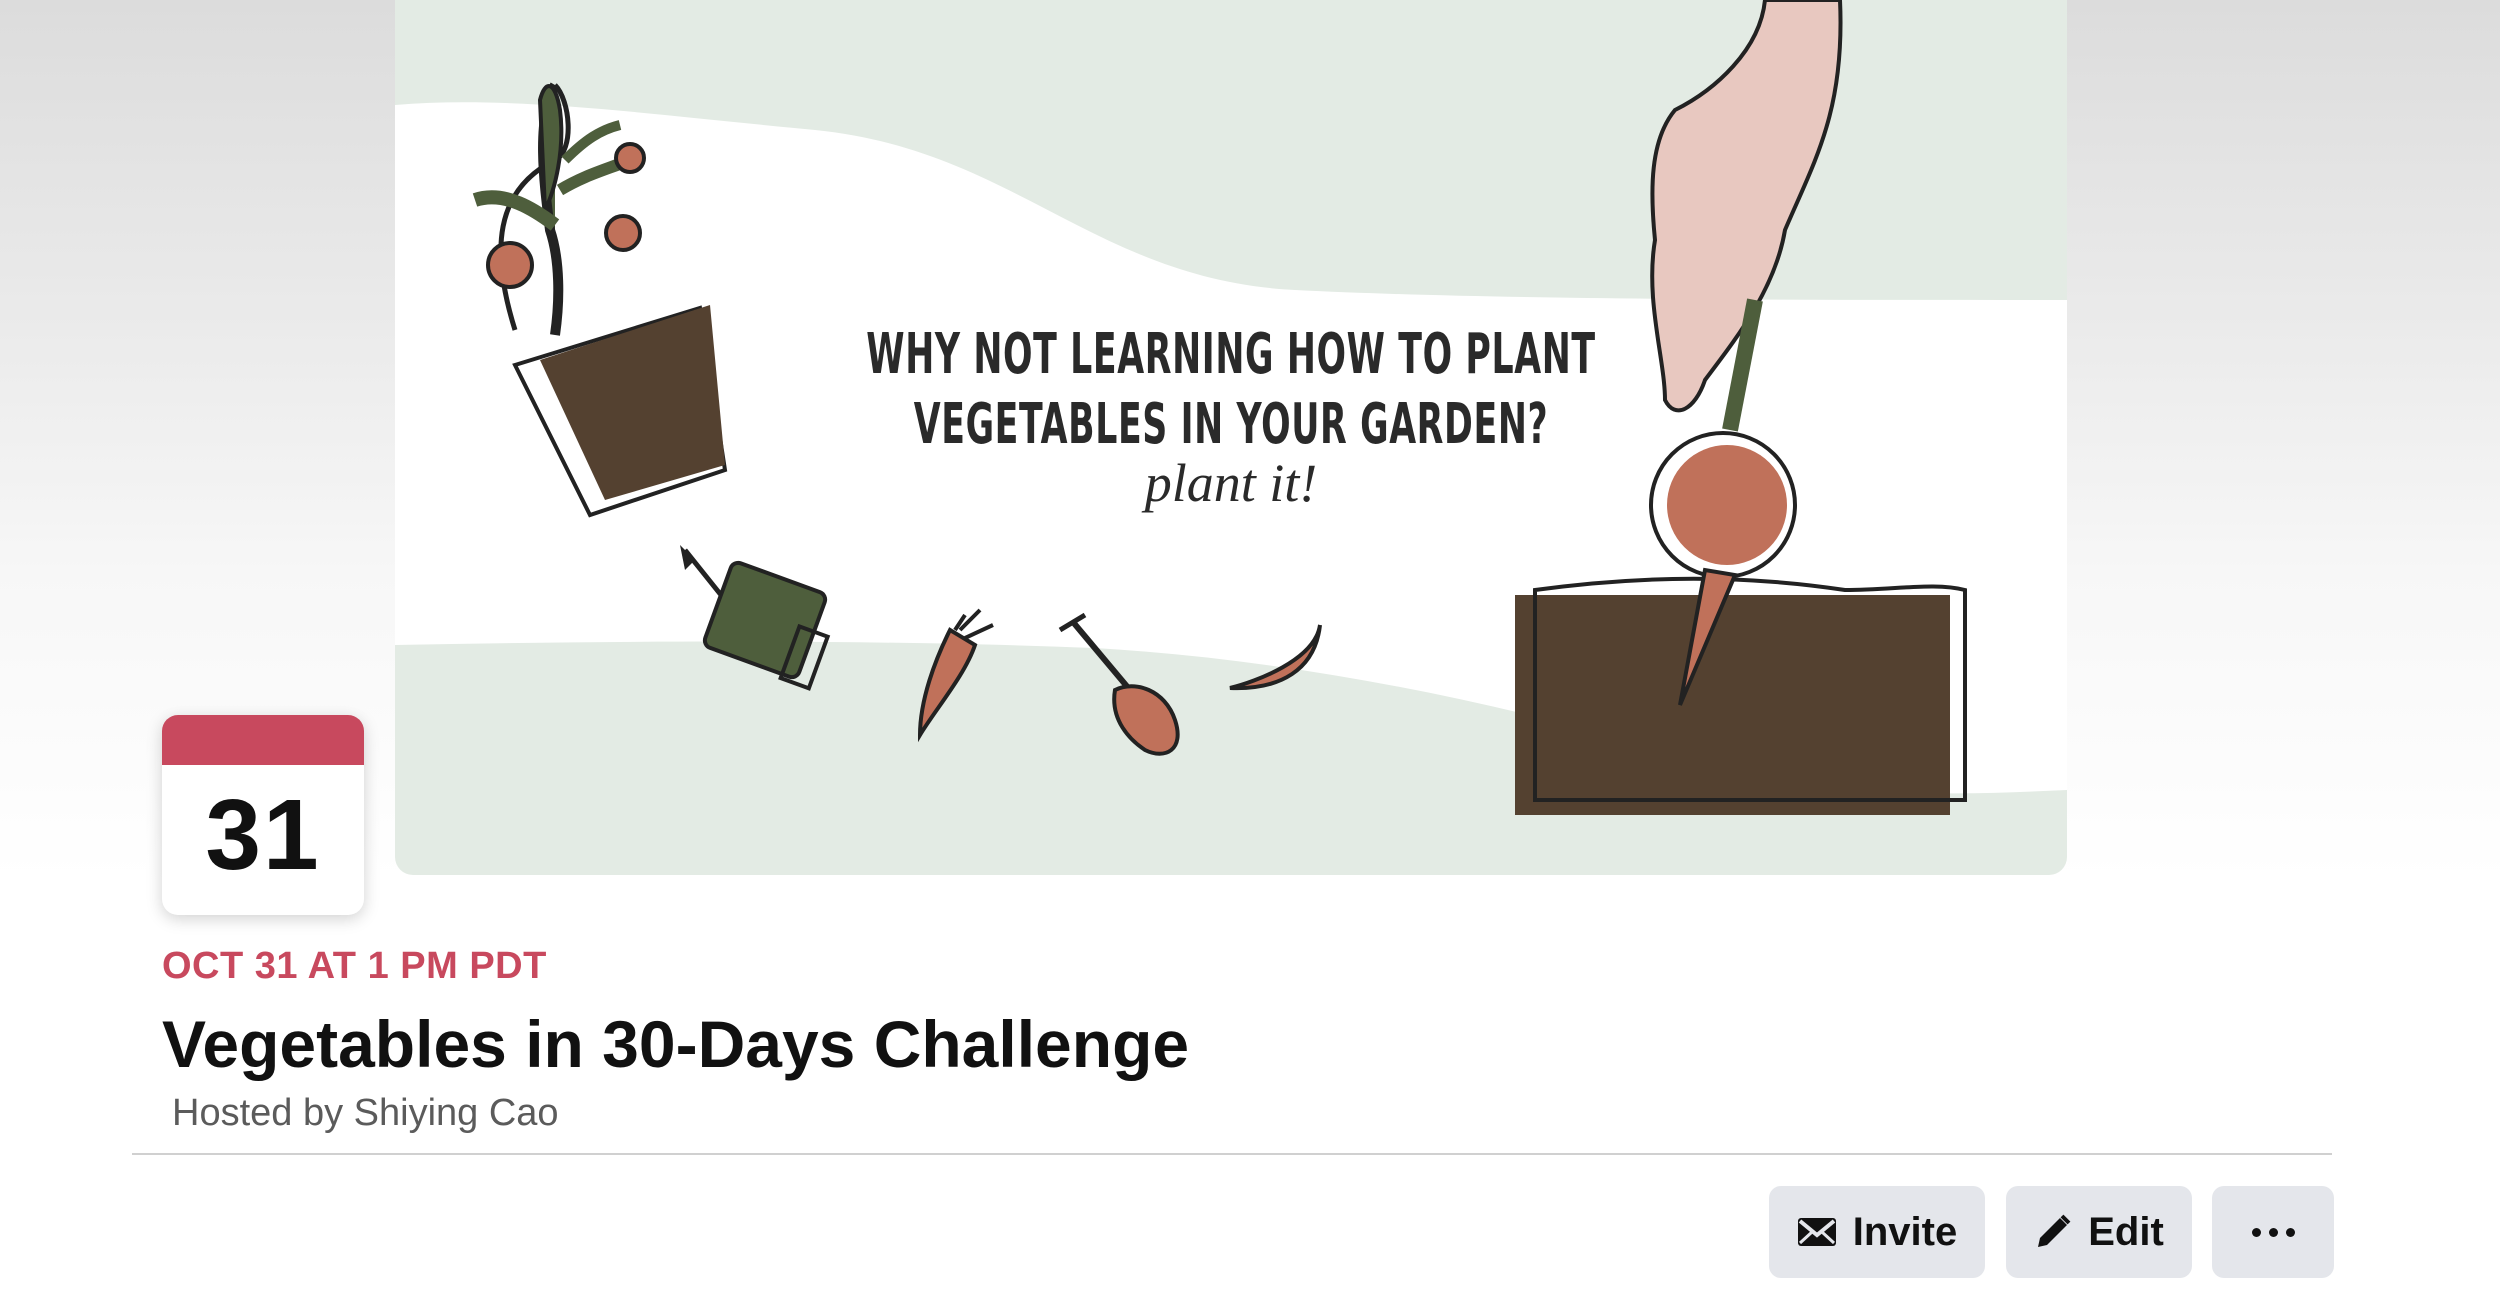 This screenshot has height=1308, width=2500. What do you see at coordinates (263, 740) in the screenshot?
I see `date-card-header` at bounding box center [263, 740].